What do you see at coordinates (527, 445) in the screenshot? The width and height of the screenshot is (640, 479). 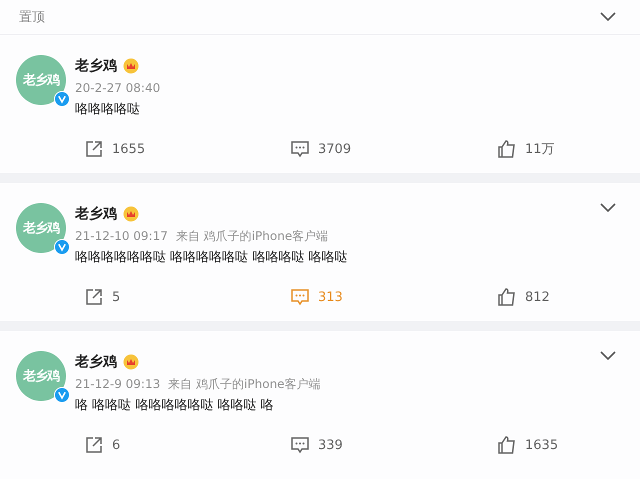 I see `like-button: 1635` at bounding box center [527, 445].